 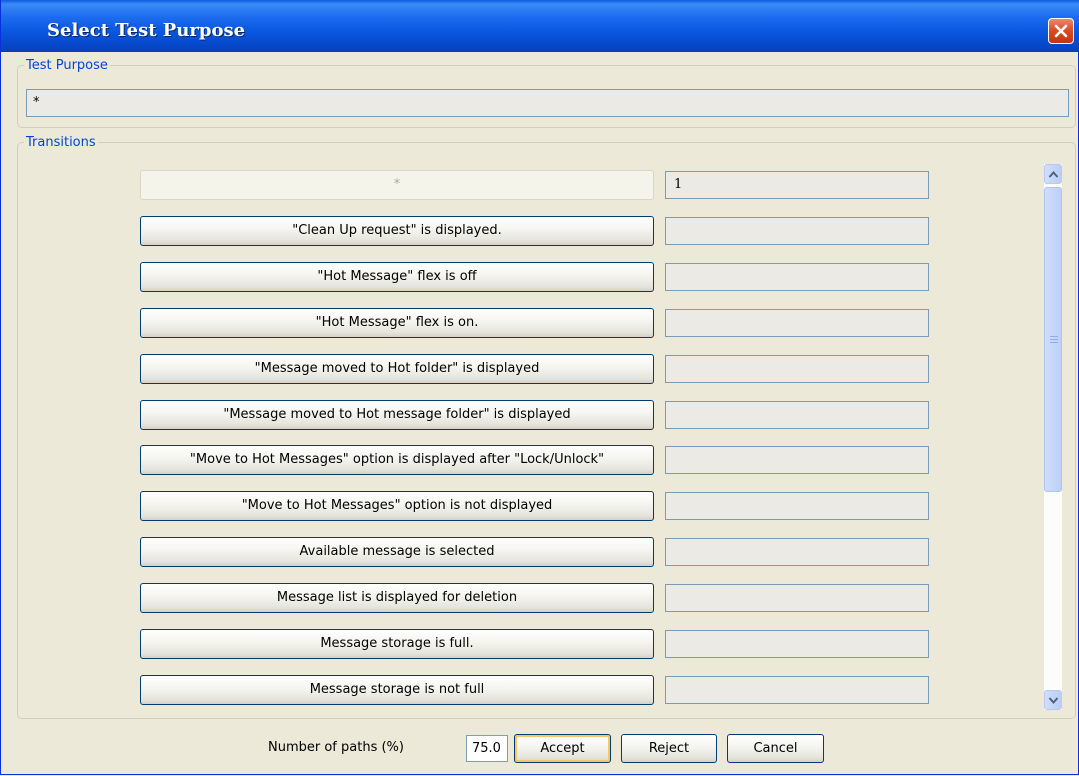 I want to click on accept-button: Accept, so click(x=562, y=748).